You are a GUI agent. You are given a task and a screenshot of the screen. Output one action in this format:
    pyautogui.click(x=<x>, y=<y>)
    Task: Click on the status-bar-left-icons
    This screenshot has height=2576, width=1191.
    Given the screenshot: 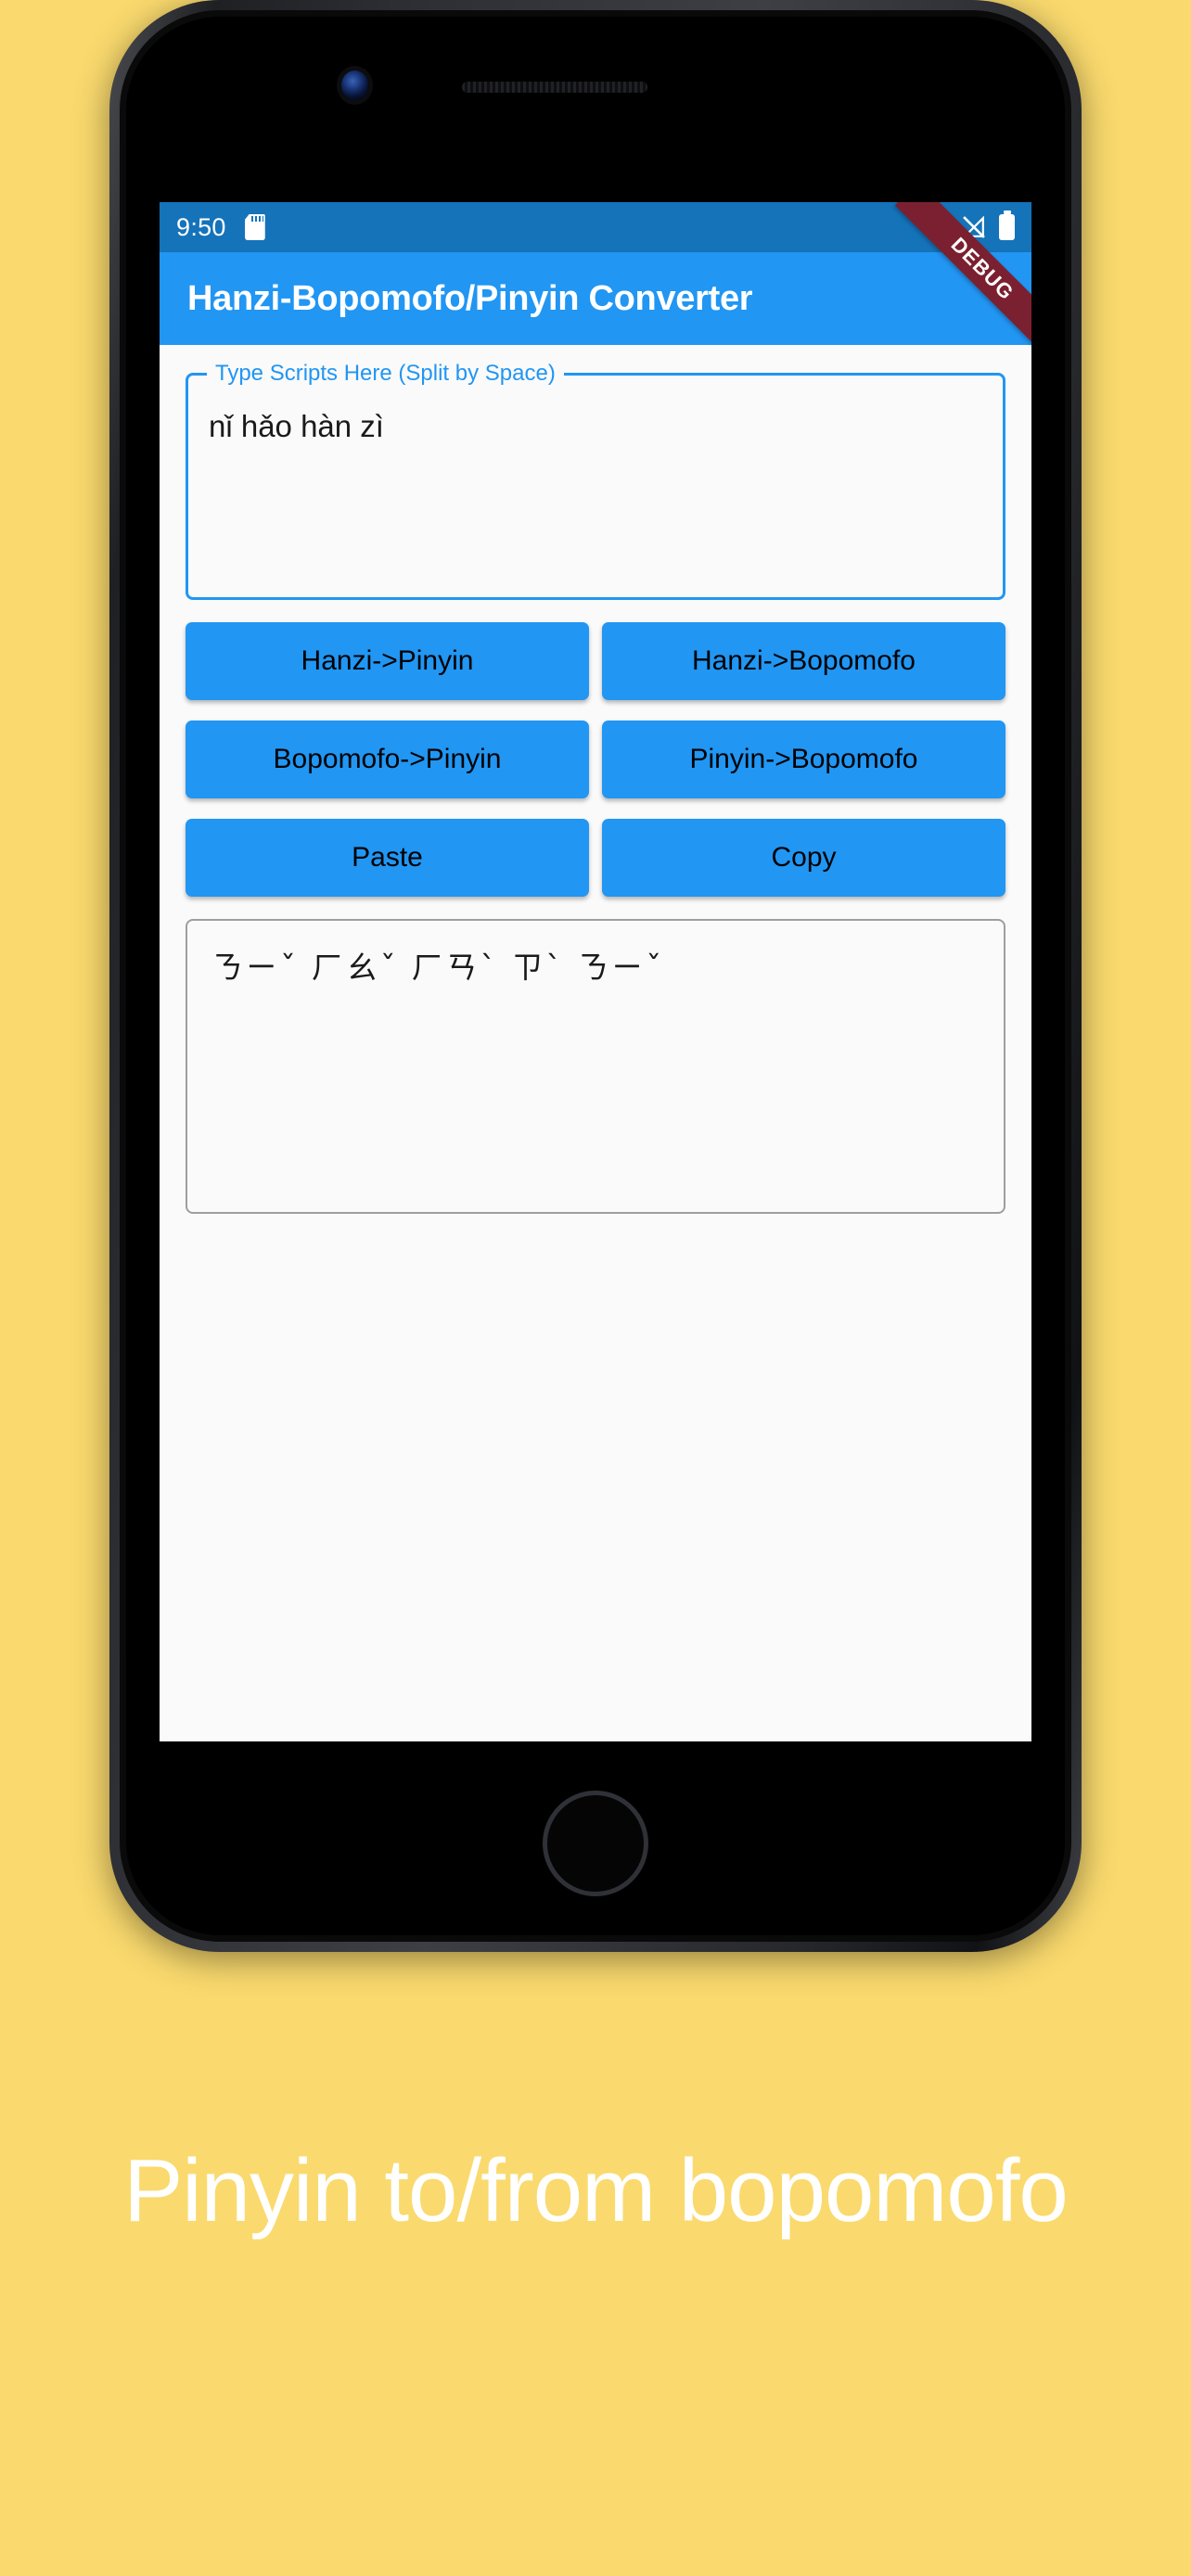 What is the action you would take?
    pyautogui.click(x=254, y=227)
    